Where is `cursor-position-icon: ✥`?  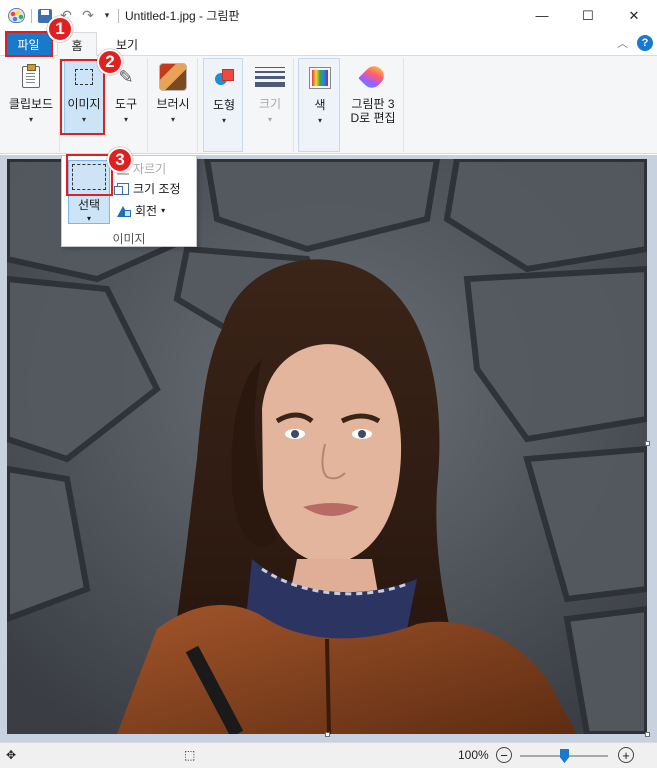
cursor-position-icon: ✥ is located at coordinates (11, 755).